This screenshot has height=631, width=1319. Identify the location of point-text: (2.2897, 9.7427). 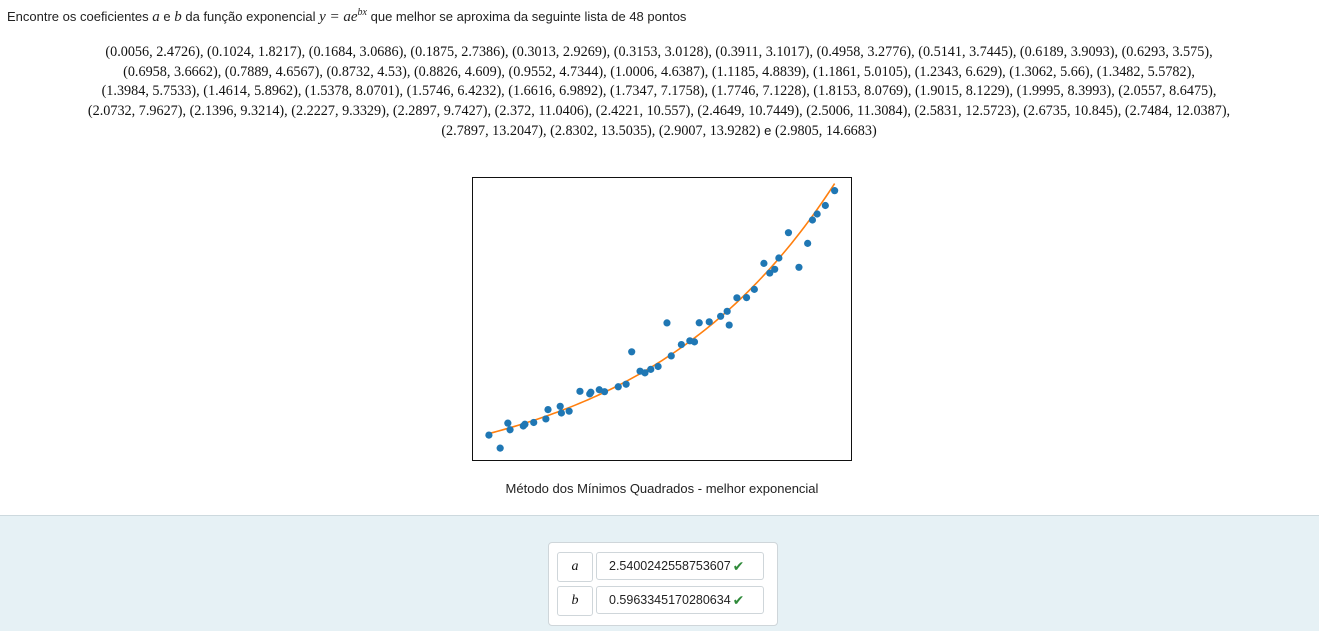
(440, 110).